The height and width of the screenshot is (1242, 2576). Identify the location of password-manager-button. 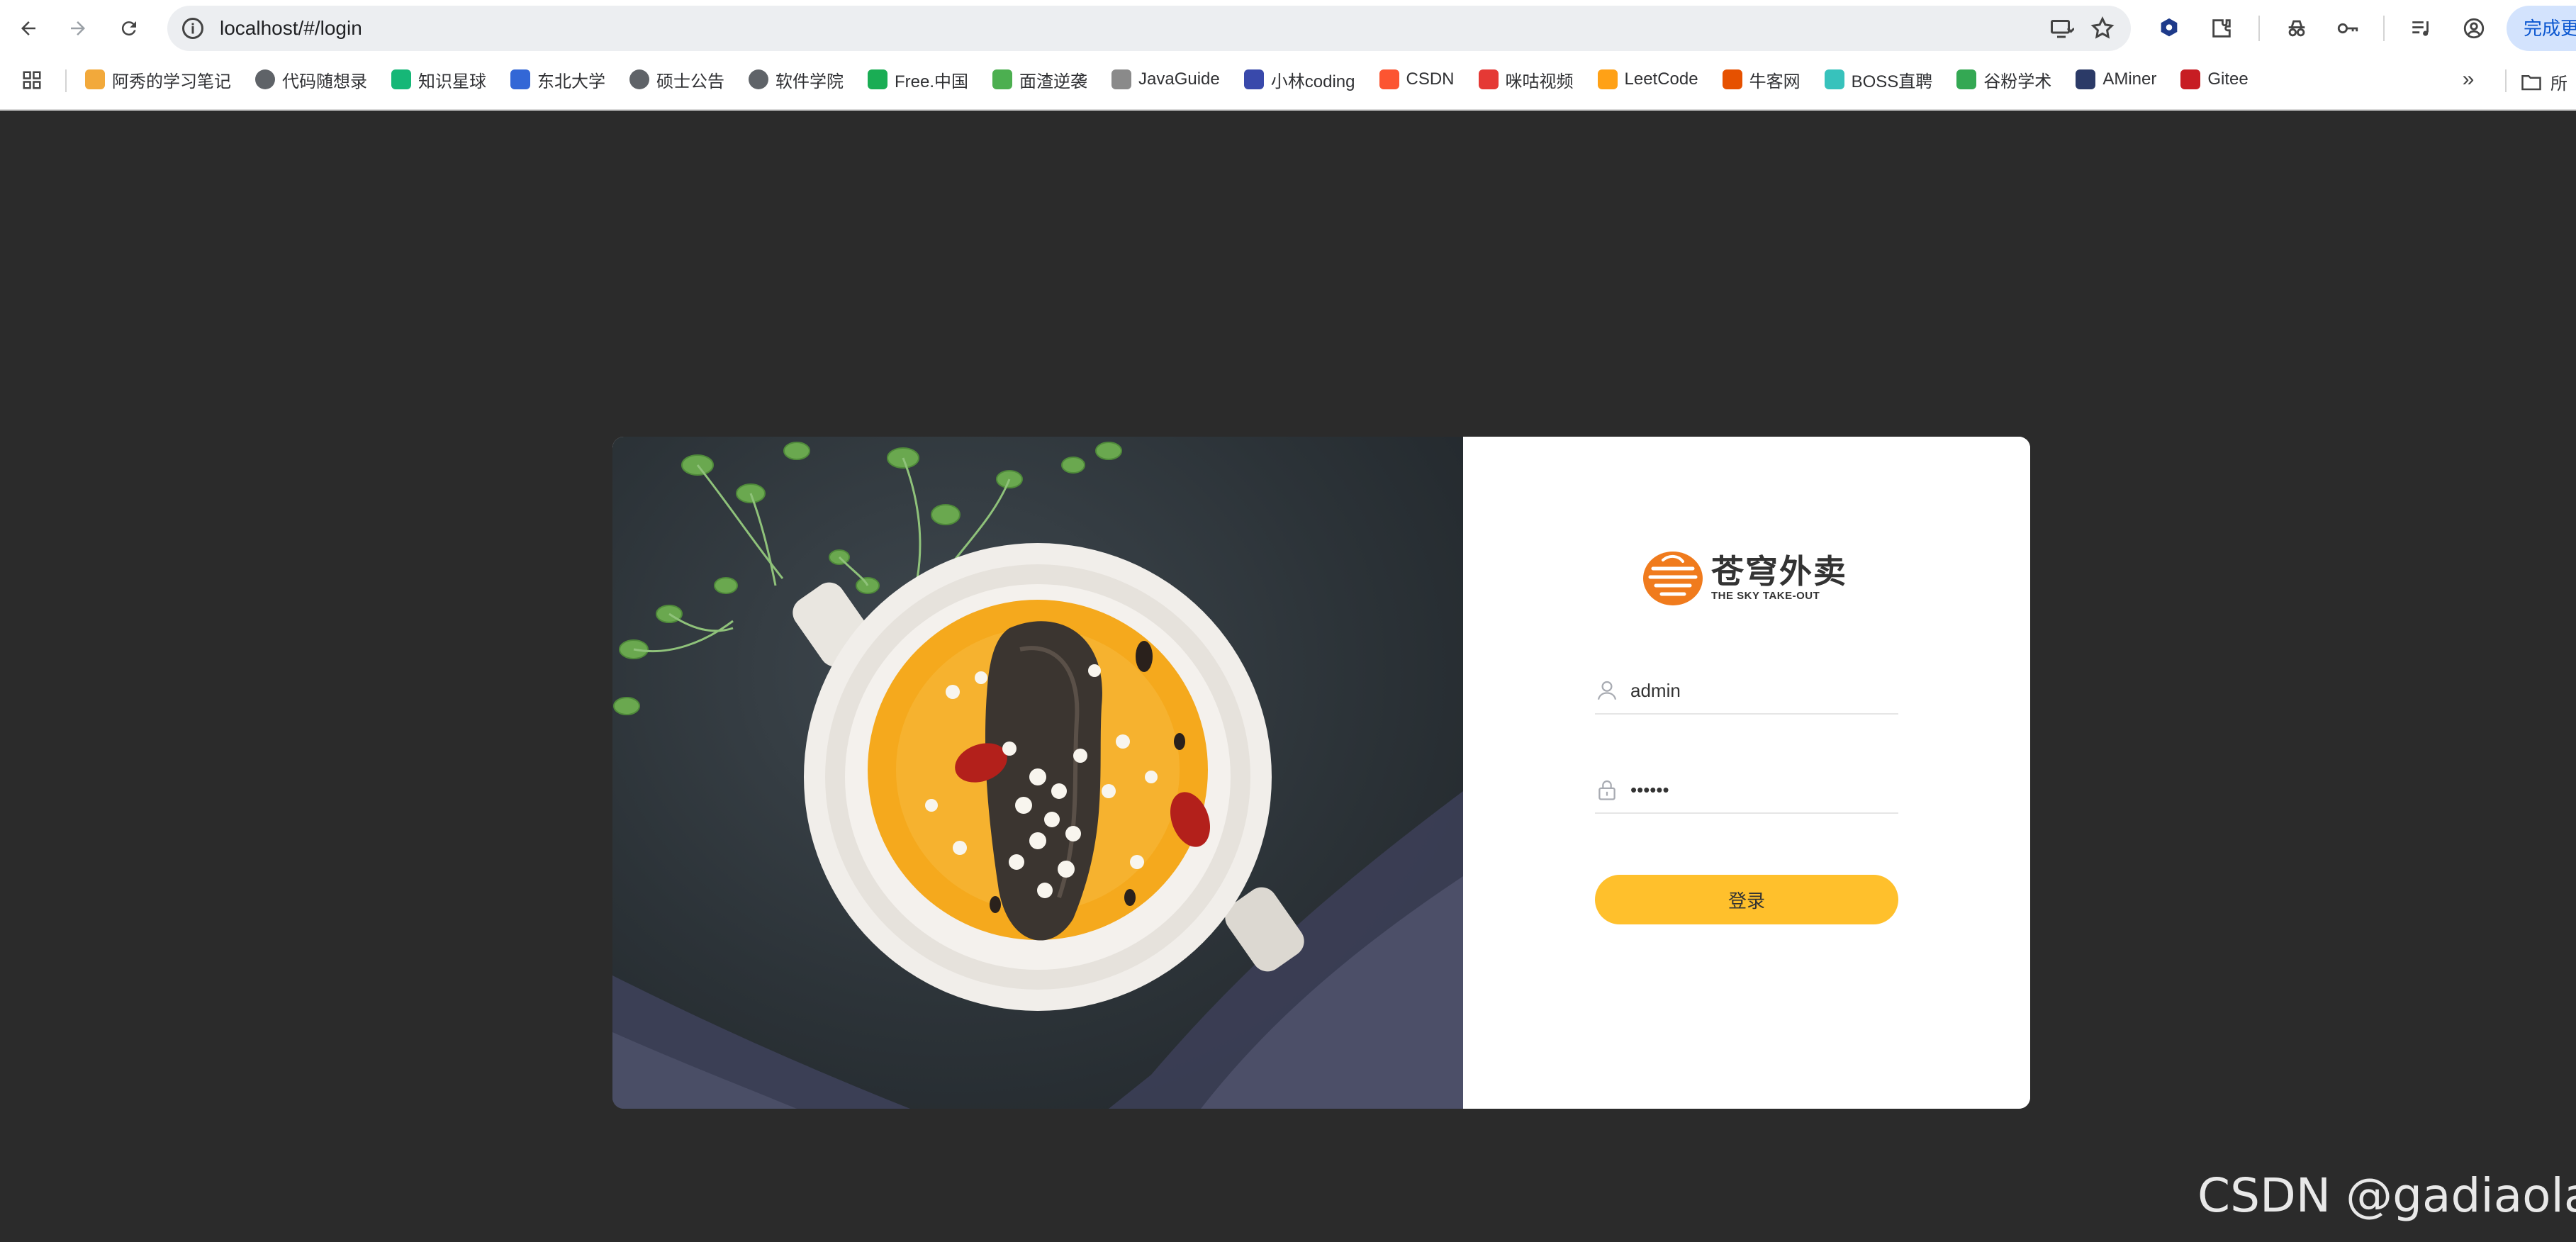
(2348, 28).